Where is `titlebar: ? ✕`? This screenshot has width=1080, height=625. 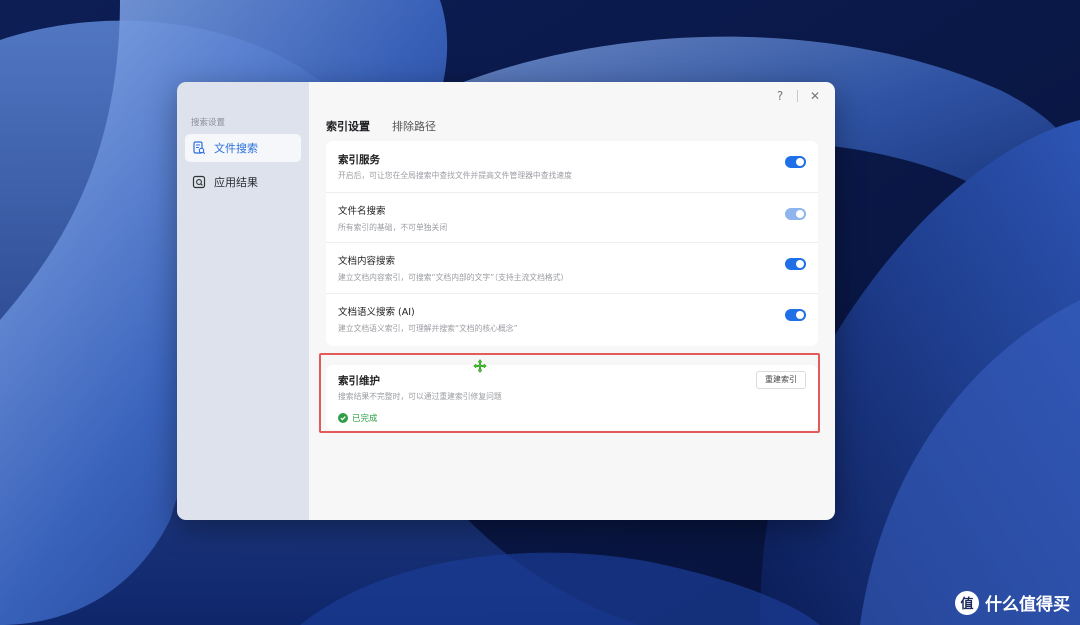 titlebar: ? ✕ is located at coordinates (797, 96).